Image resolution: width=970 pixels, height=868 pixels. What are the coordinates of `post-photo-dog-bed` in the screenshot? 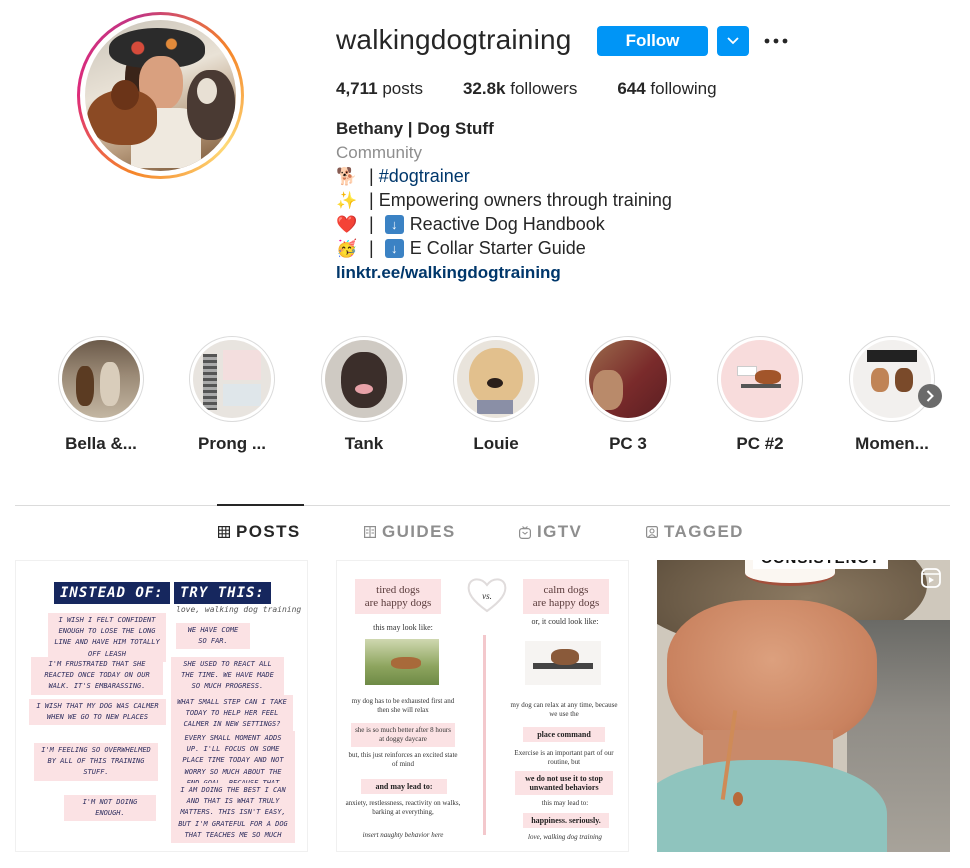 It's located at (563, 663).